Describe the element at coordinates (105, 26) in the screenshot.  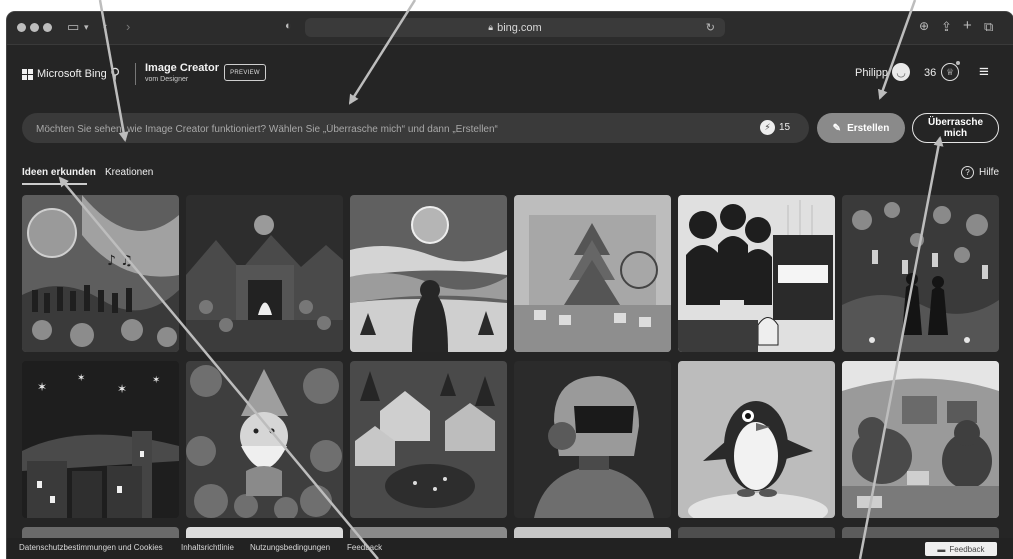
I see `back-arrow-icon: ‹` at that location.